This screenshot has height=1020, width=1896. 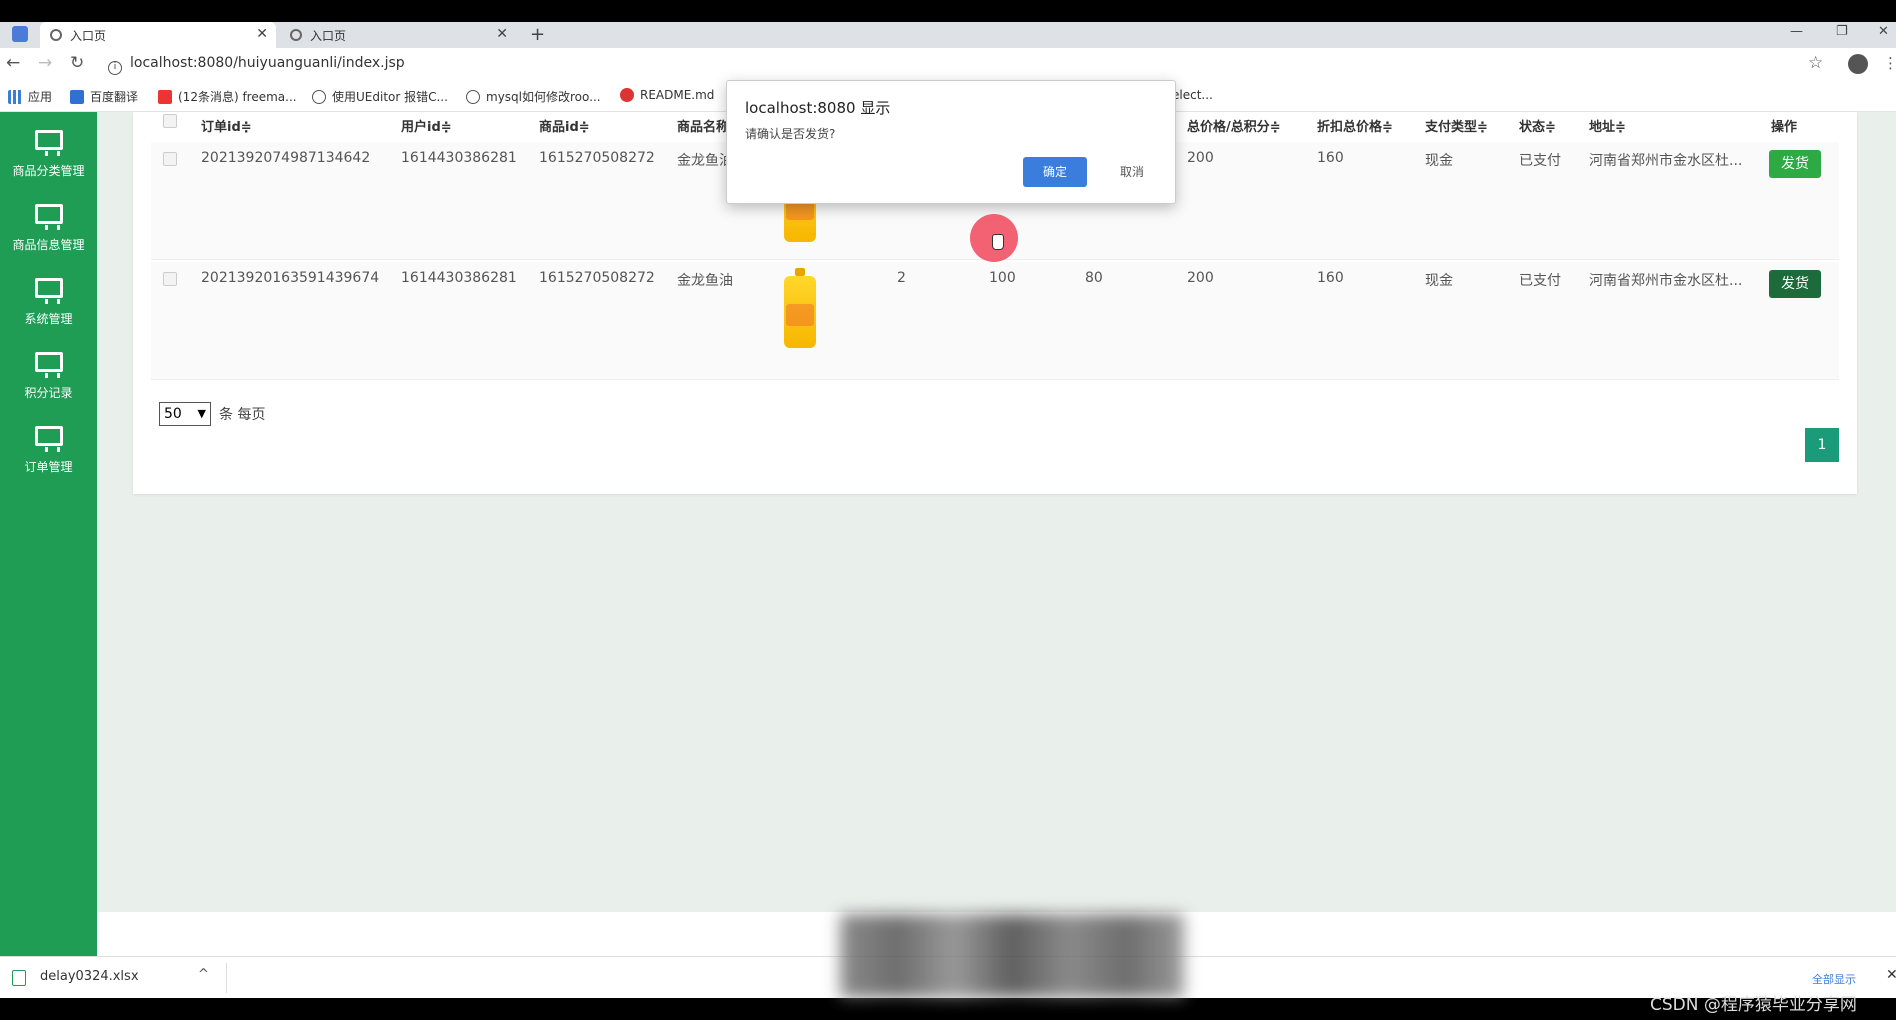 What do you see at coordinates (1858, 64) in the screenshot?
I see `profile-icon` at bounding box center [1858, 64].